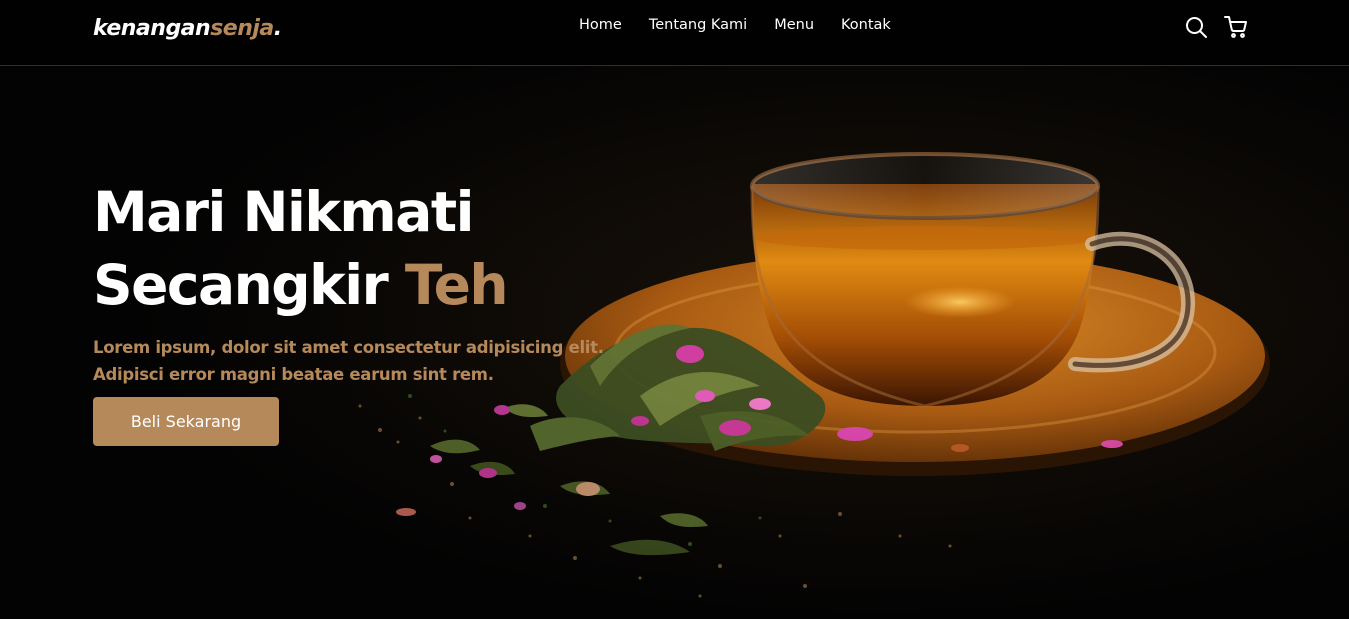 The width and height of the screenshot is (1349, 619). Describe the element at coordinates (1216, 27) in the screenshot. I see `nav-icons` at that location.